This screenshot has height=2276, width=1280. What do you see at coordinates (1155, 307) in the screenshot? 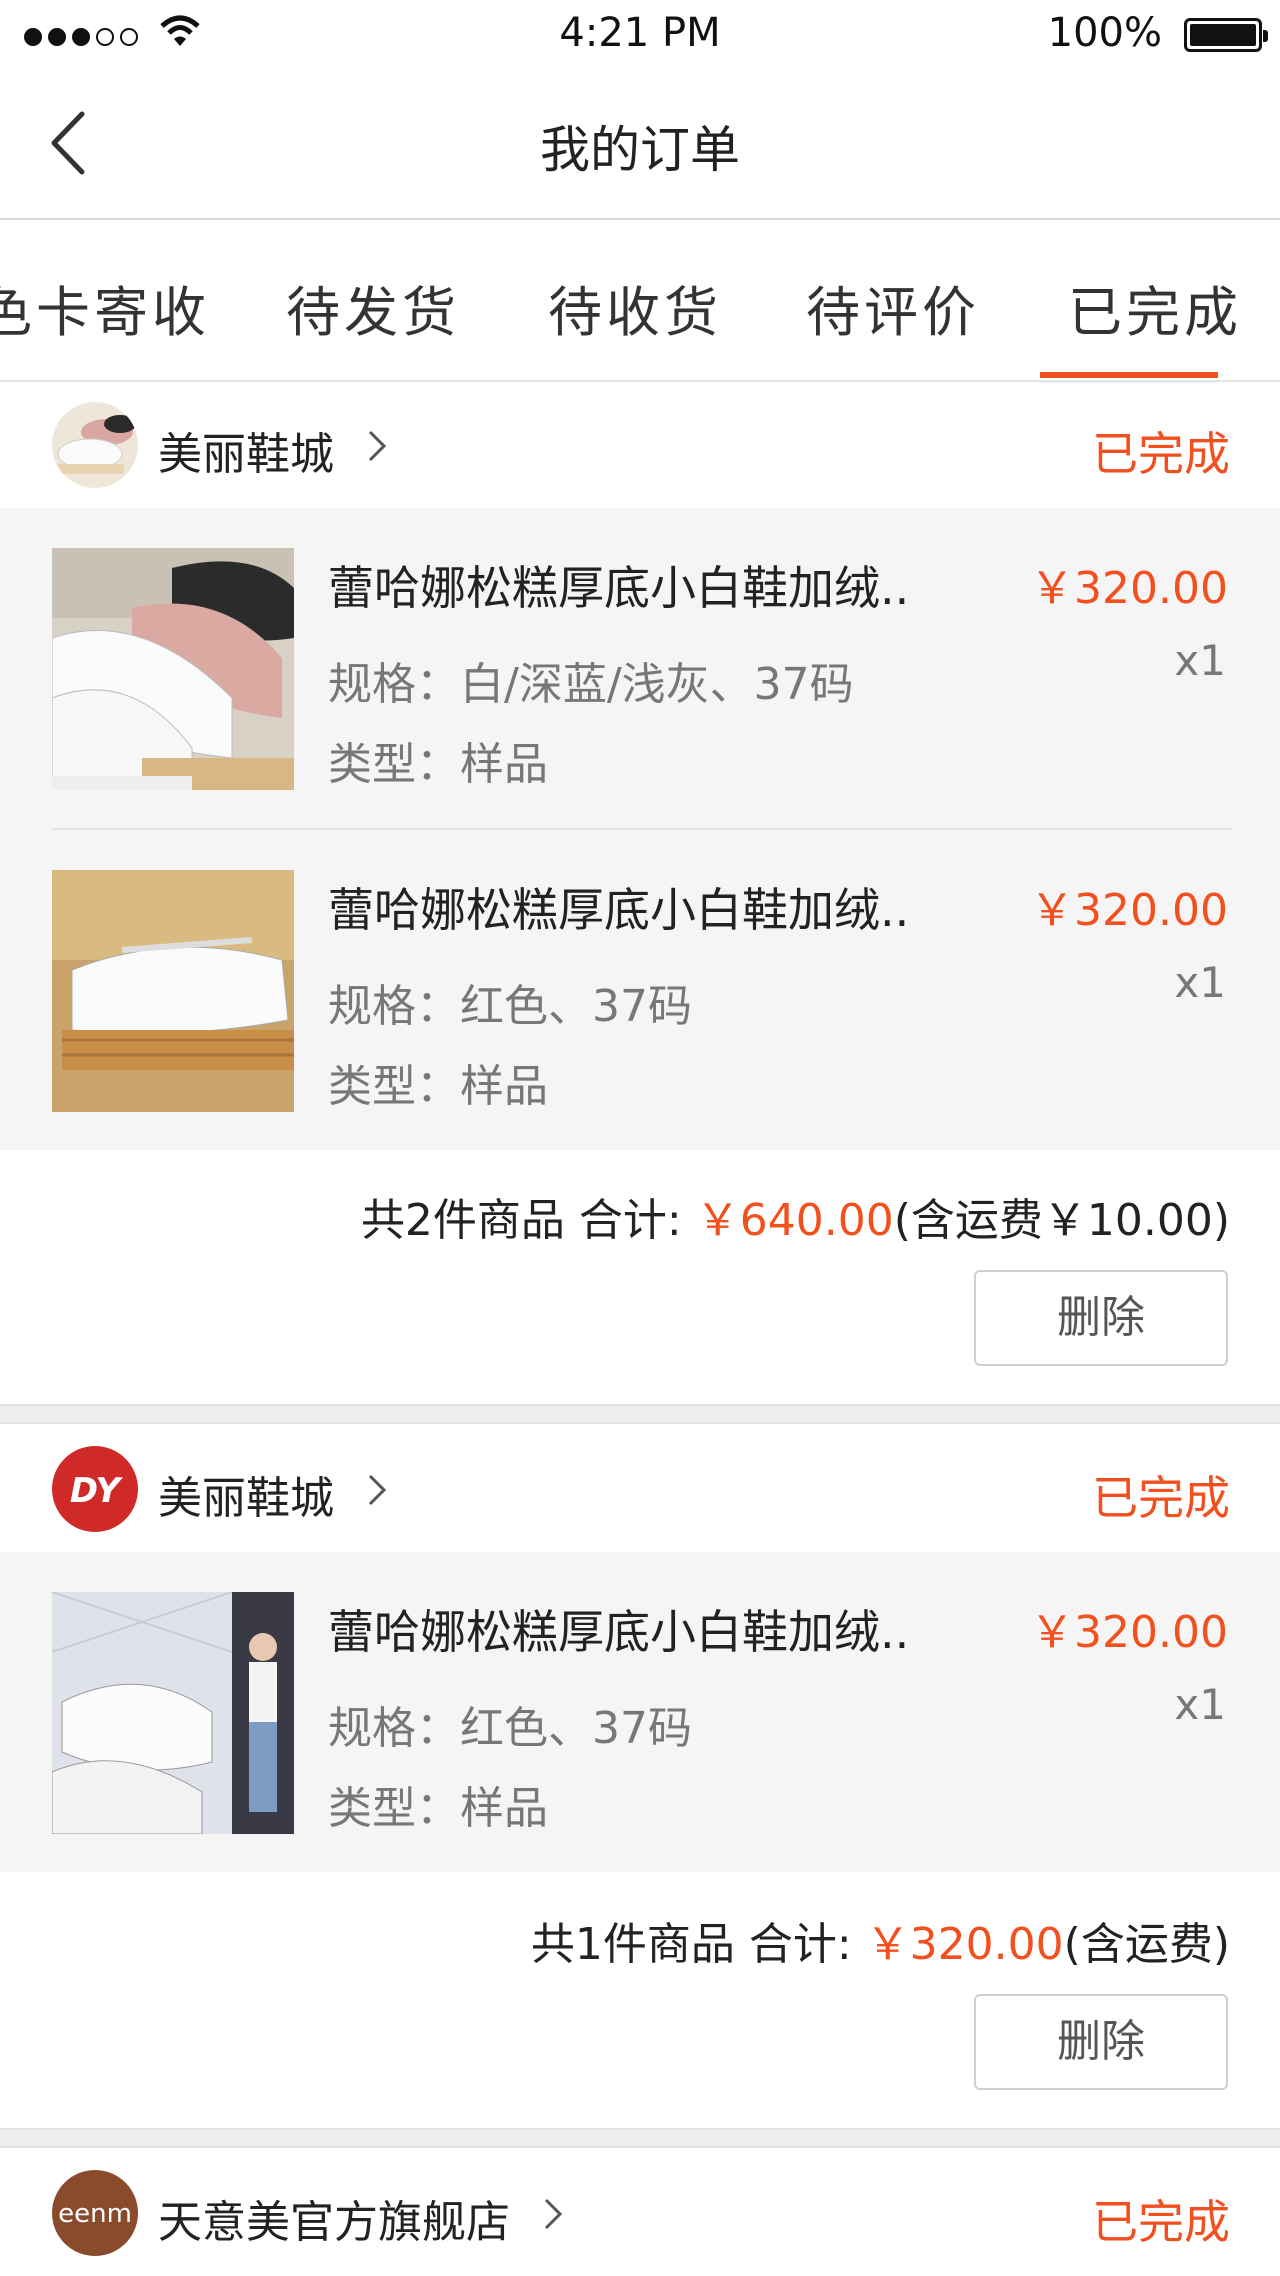
I see `tab-completed: 已完成` at bounding box center [1155, 307].